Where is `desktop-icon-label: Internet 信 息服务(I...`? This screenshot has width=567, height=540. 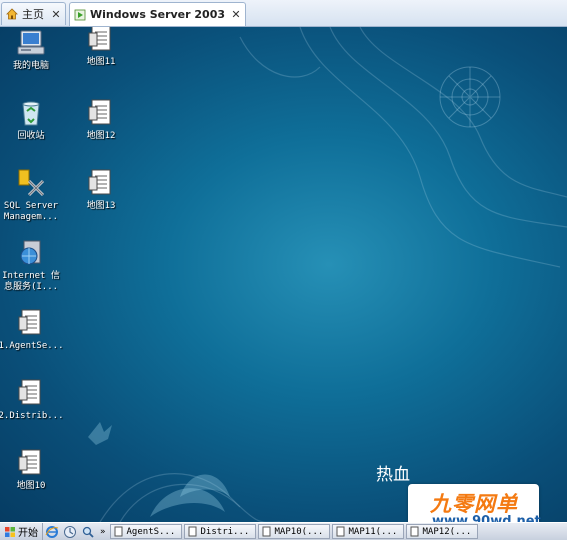 desktop-icon-label: Internet 信 息服务(I... is located at coordinates (31, 281).